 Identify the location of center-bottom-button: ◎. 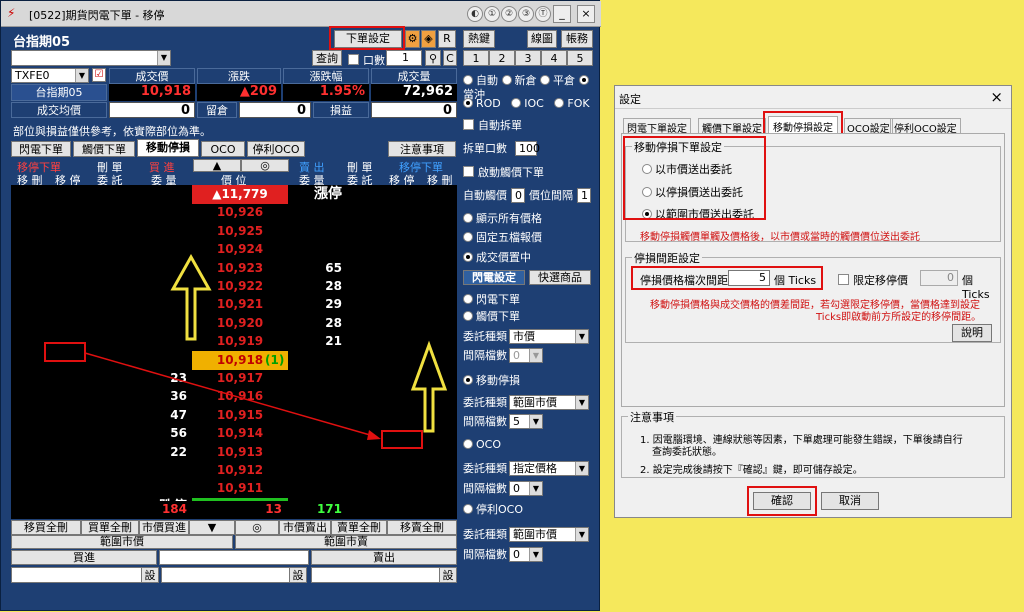
(257, 527).